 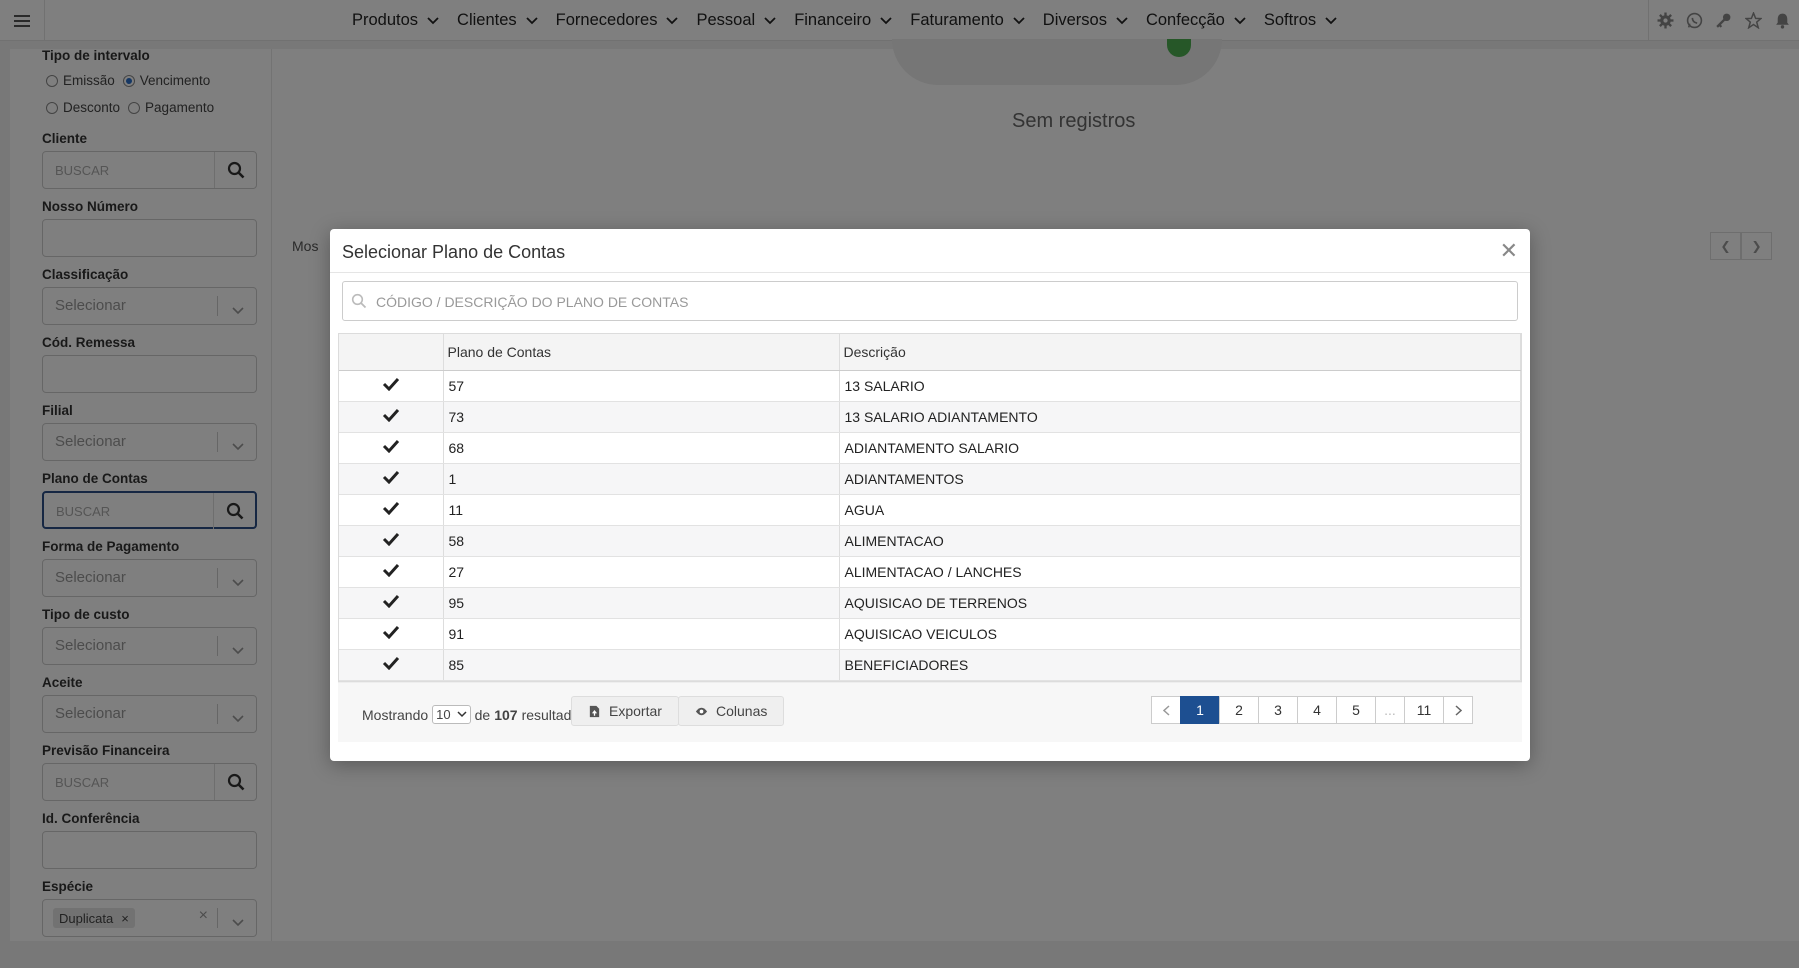 I want to click on plano-desc-cell: ADIANTAMENTOS, so click(x=1180, y=479).